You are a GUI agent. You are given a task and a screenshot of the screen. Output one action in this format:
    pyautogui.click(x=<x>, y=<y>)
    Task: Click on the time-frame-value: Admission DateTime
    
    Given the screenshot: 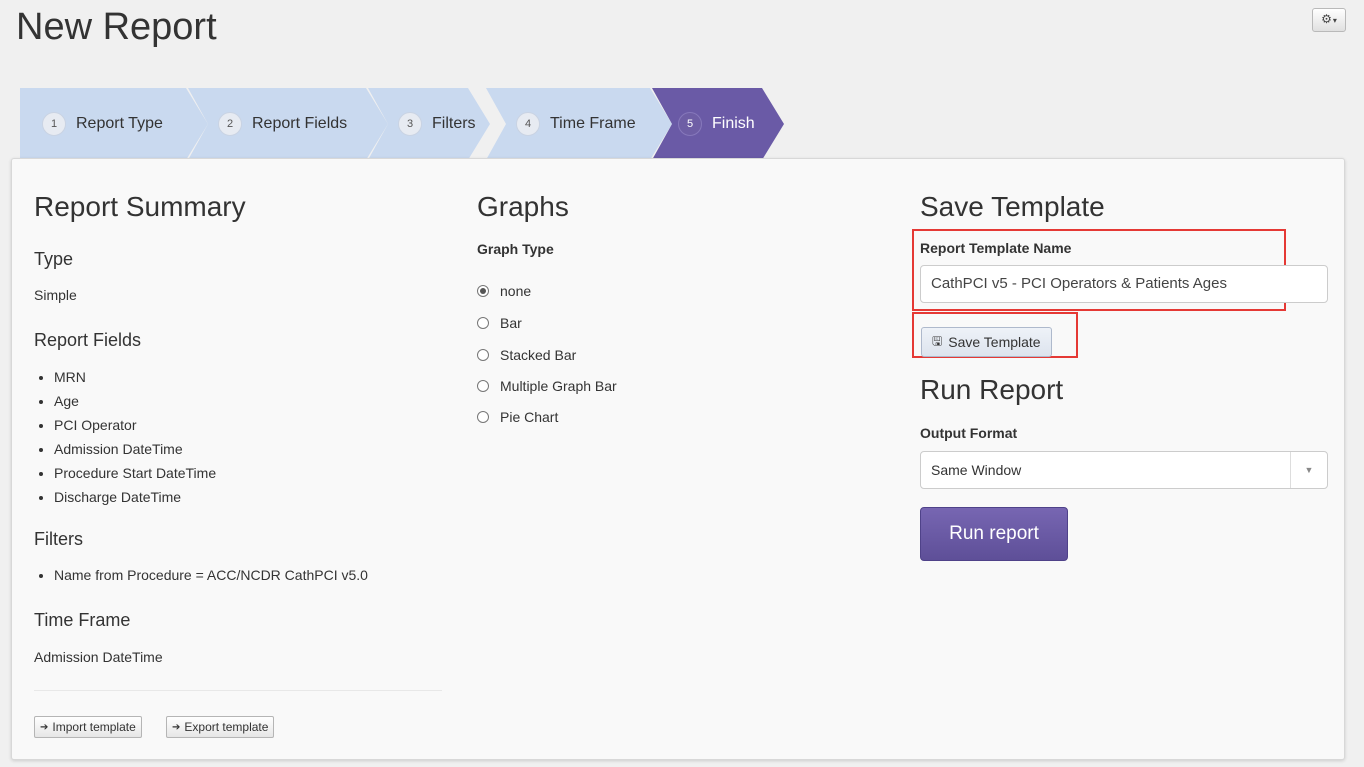 What is the action you would take?
    pyautogui.click(x=98, y=657)
    